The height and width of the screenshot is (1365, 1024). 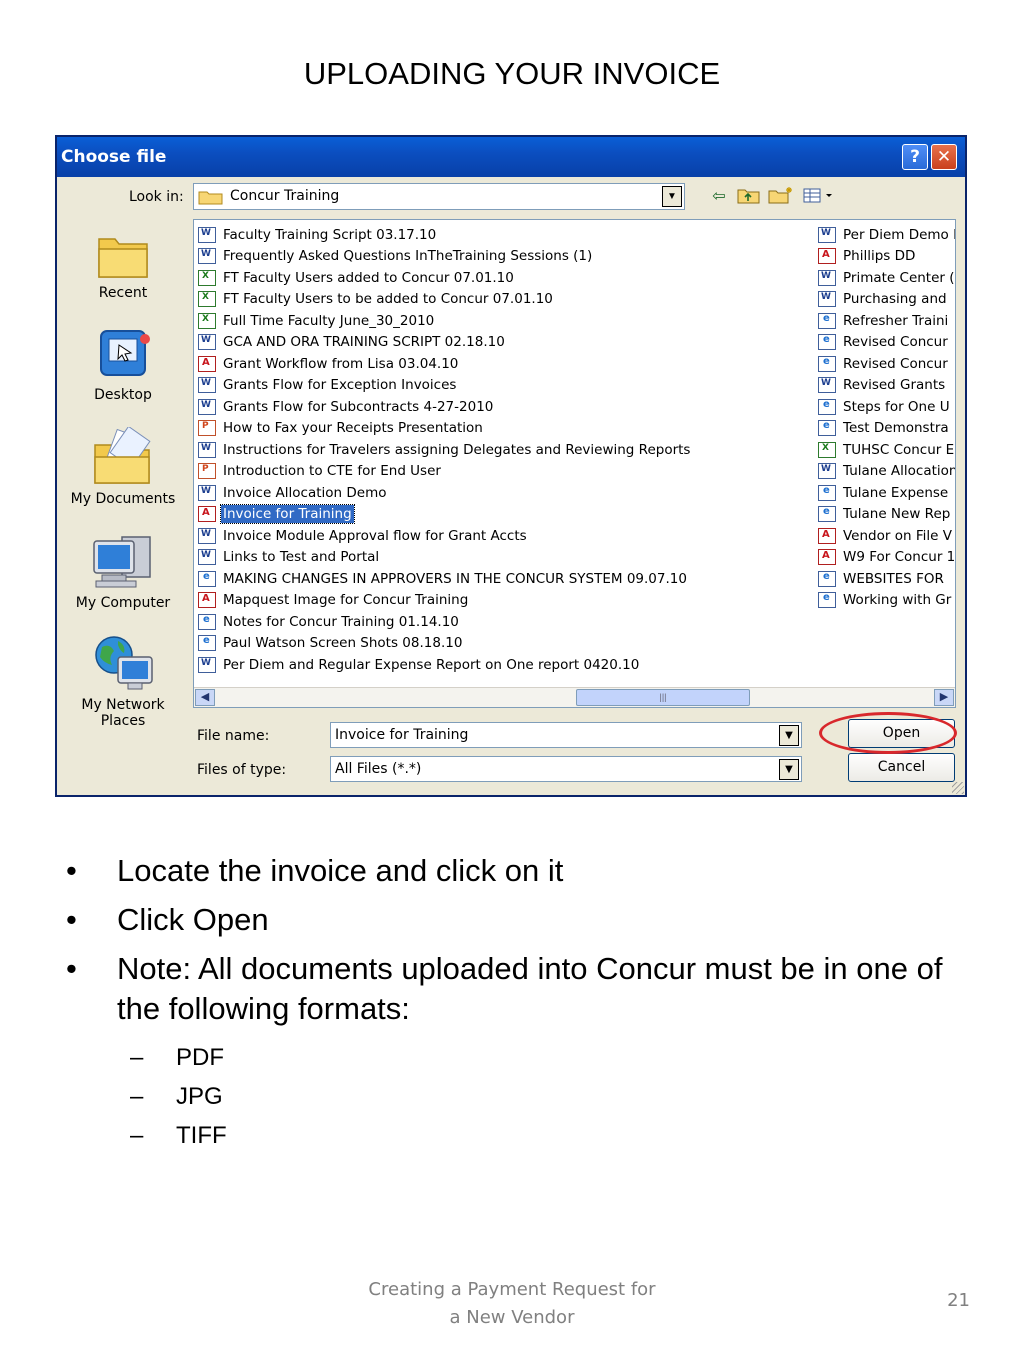 I want to click on file-item: Tulane Expense, so click(x=886, y=493).